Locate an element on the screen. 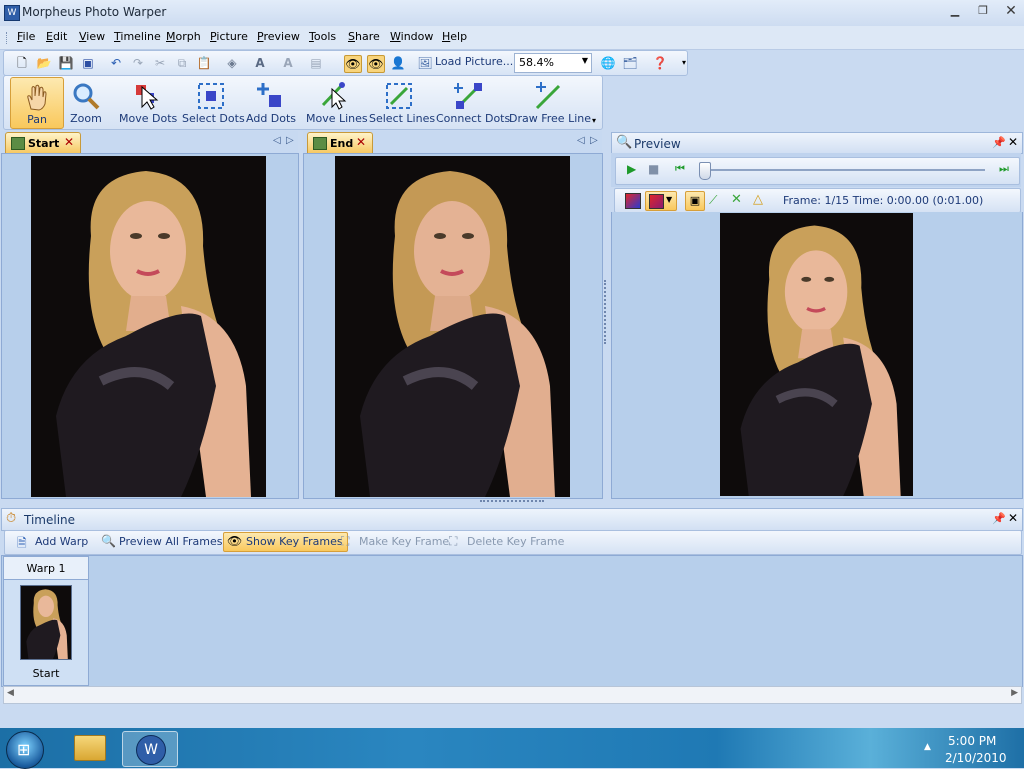  warp-card: Warp 1 Start is located at coordinates (46, 621).